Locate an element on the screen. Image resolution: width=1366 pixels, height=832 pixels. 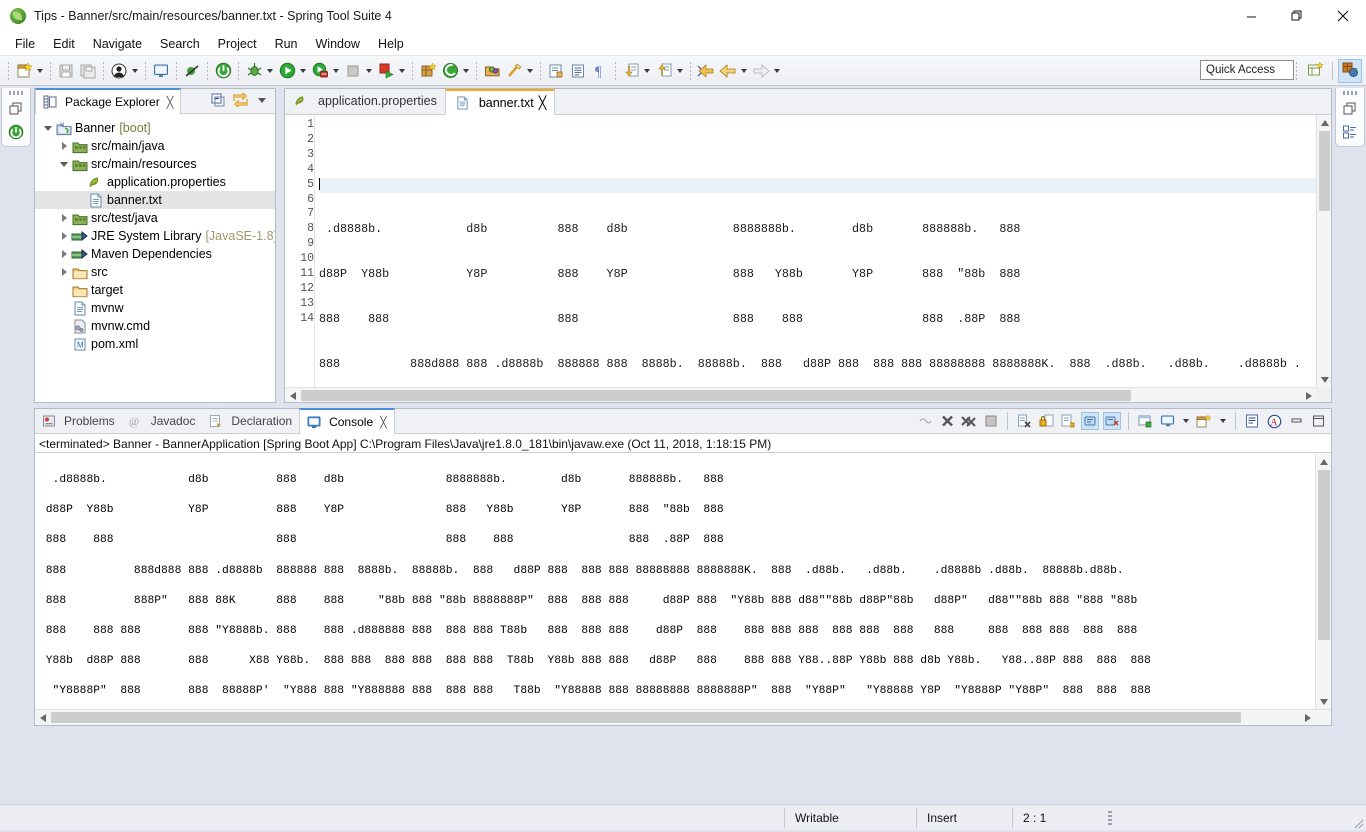
console-horizontal-scrollbar is located at coordinates (683, 717).